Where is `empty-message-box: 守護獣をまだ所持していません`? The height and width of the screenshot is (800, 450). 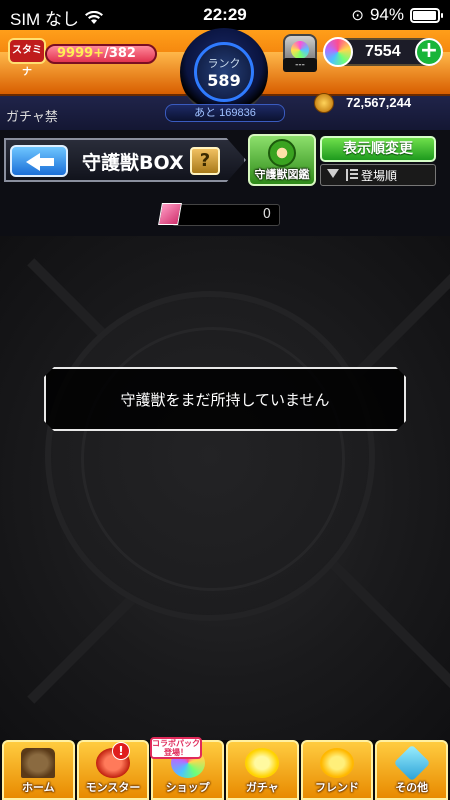 empty-message-box: 守護獣をまだ所持していません is located at coordinates (225, 399).